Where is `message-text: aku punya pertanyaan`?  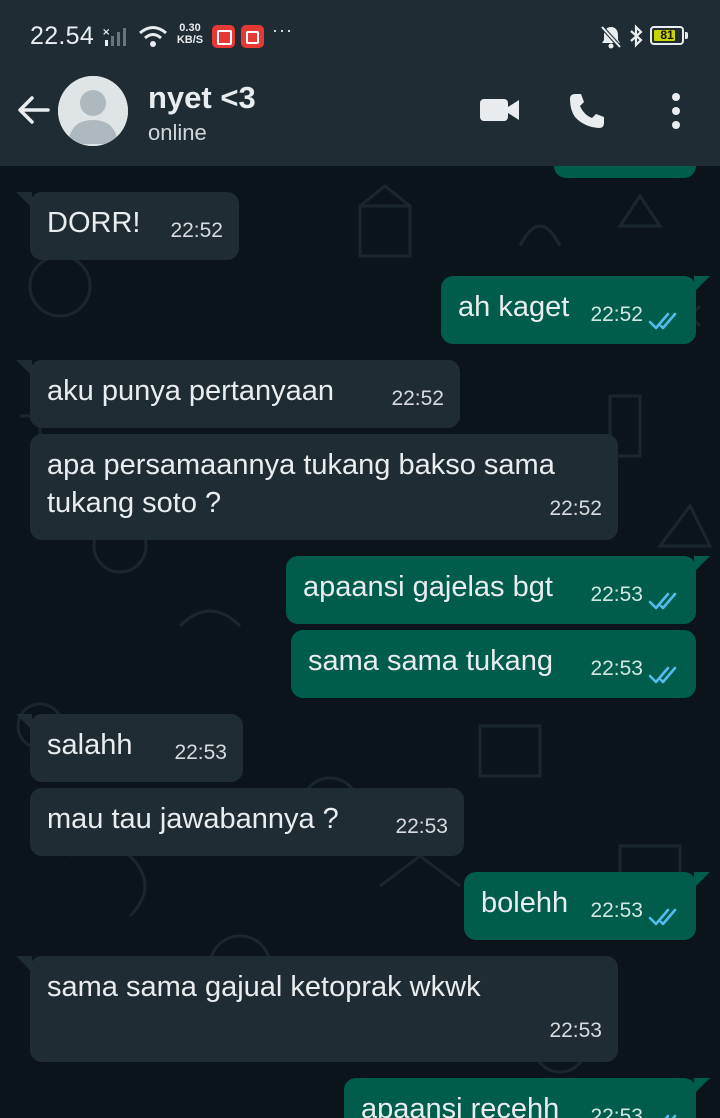 message-text: aku punya pertanyaan is located at coordinates (190, 391).